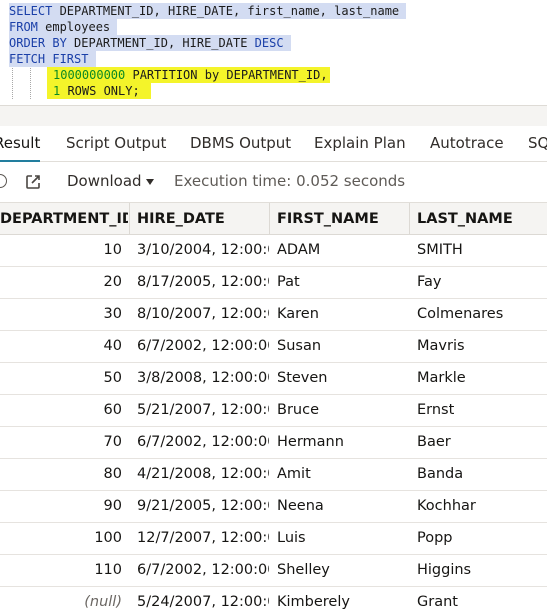 Image resolution: width=547 pixels, height=614 pixels. I want to click on cell-hire-date: 8/17/2005, 12:00:00, so click(203, 282).